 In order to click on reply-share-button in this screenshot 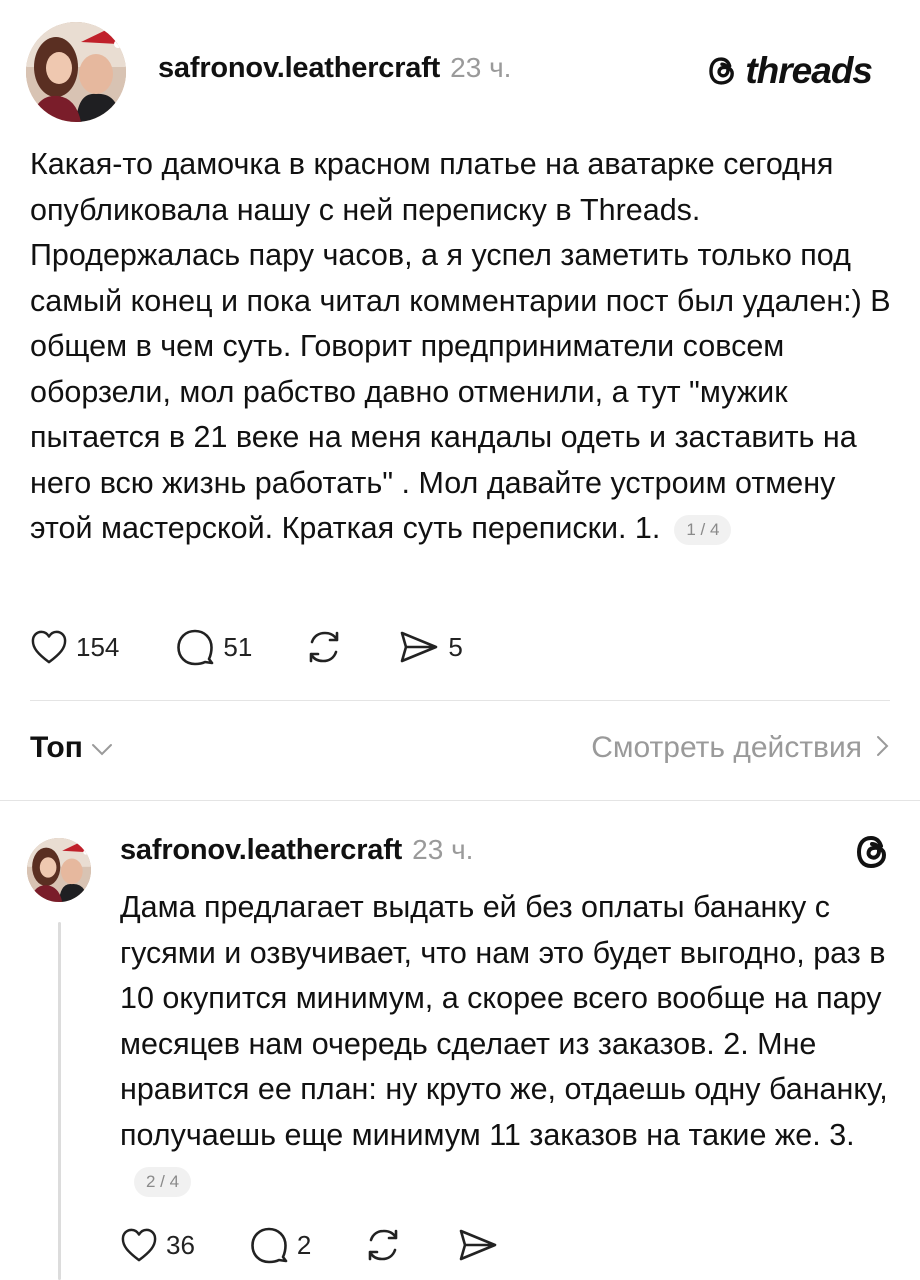, I will do `click(478, 1245)`.